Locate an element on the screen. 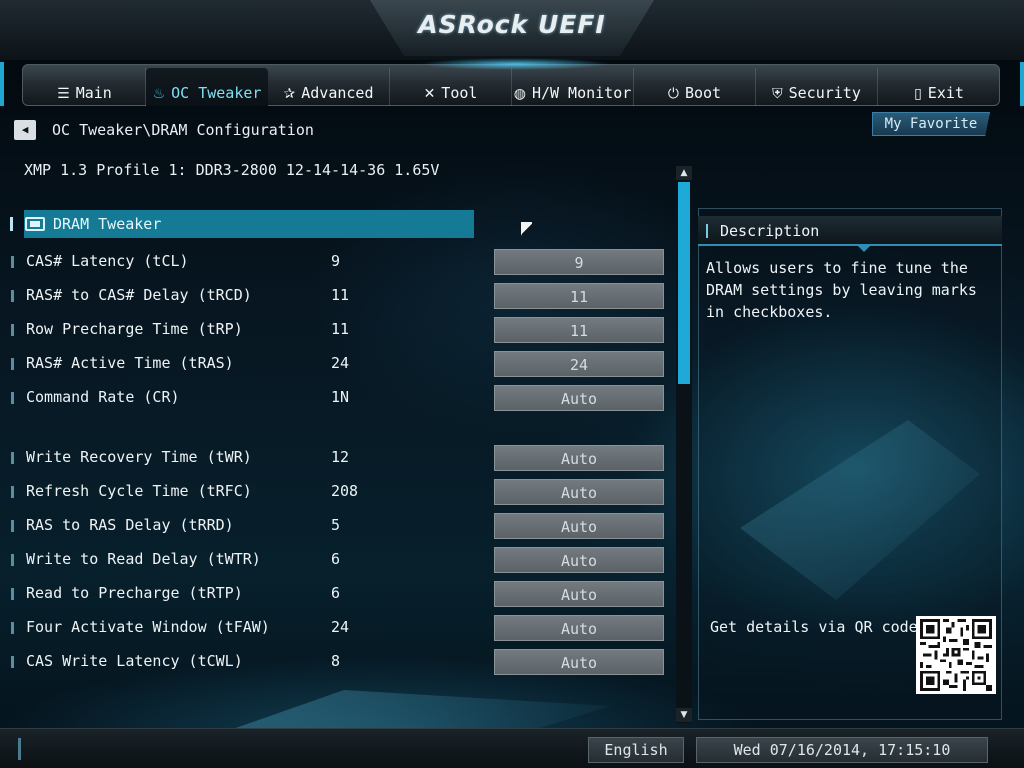 This screenshot has width=1024, height=768. setting-row-tfaw: Four Activate Window (tFAW) 24 Auto is located at coordinates (335, 628).